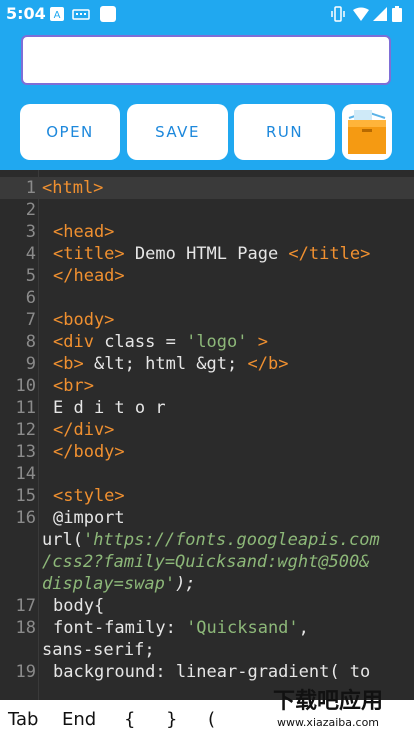 The image size is (414, 736). What do you see at coordinates (30, 188) in the screenshot?
I see `line-number: 1` at bounding box center [30, 188].